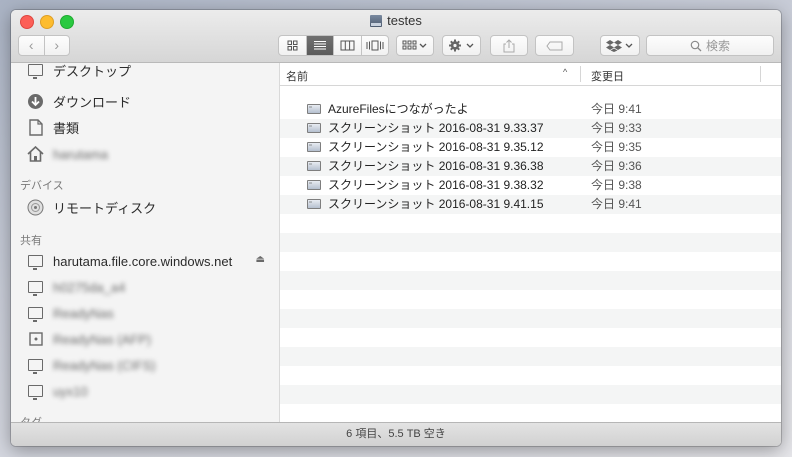 The width and height of the screenshot is (792, 457). I want to click on share-icon, so click(509, 45).